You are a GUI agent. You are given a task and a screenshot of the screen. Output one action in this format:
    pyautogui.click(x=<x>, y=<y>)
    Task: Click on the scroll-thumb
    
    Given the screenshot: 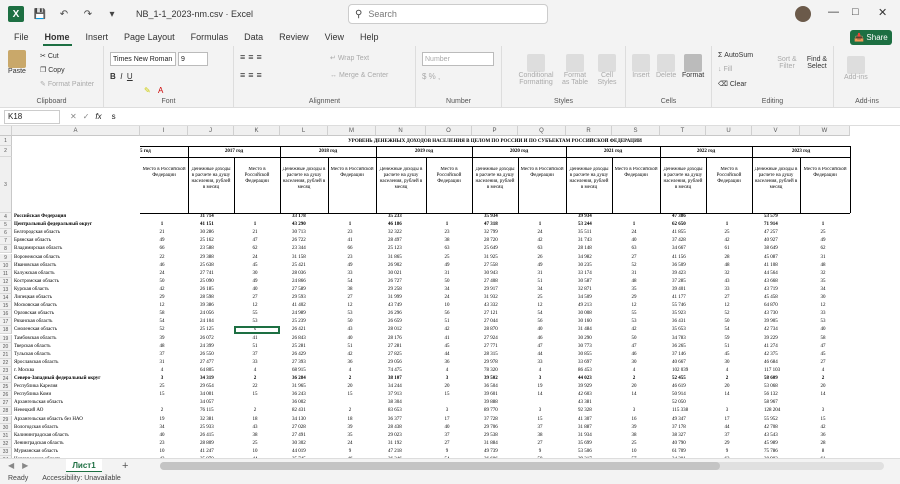 What is the action you would take?
    pyautogui.click(x=440, y=466)
    